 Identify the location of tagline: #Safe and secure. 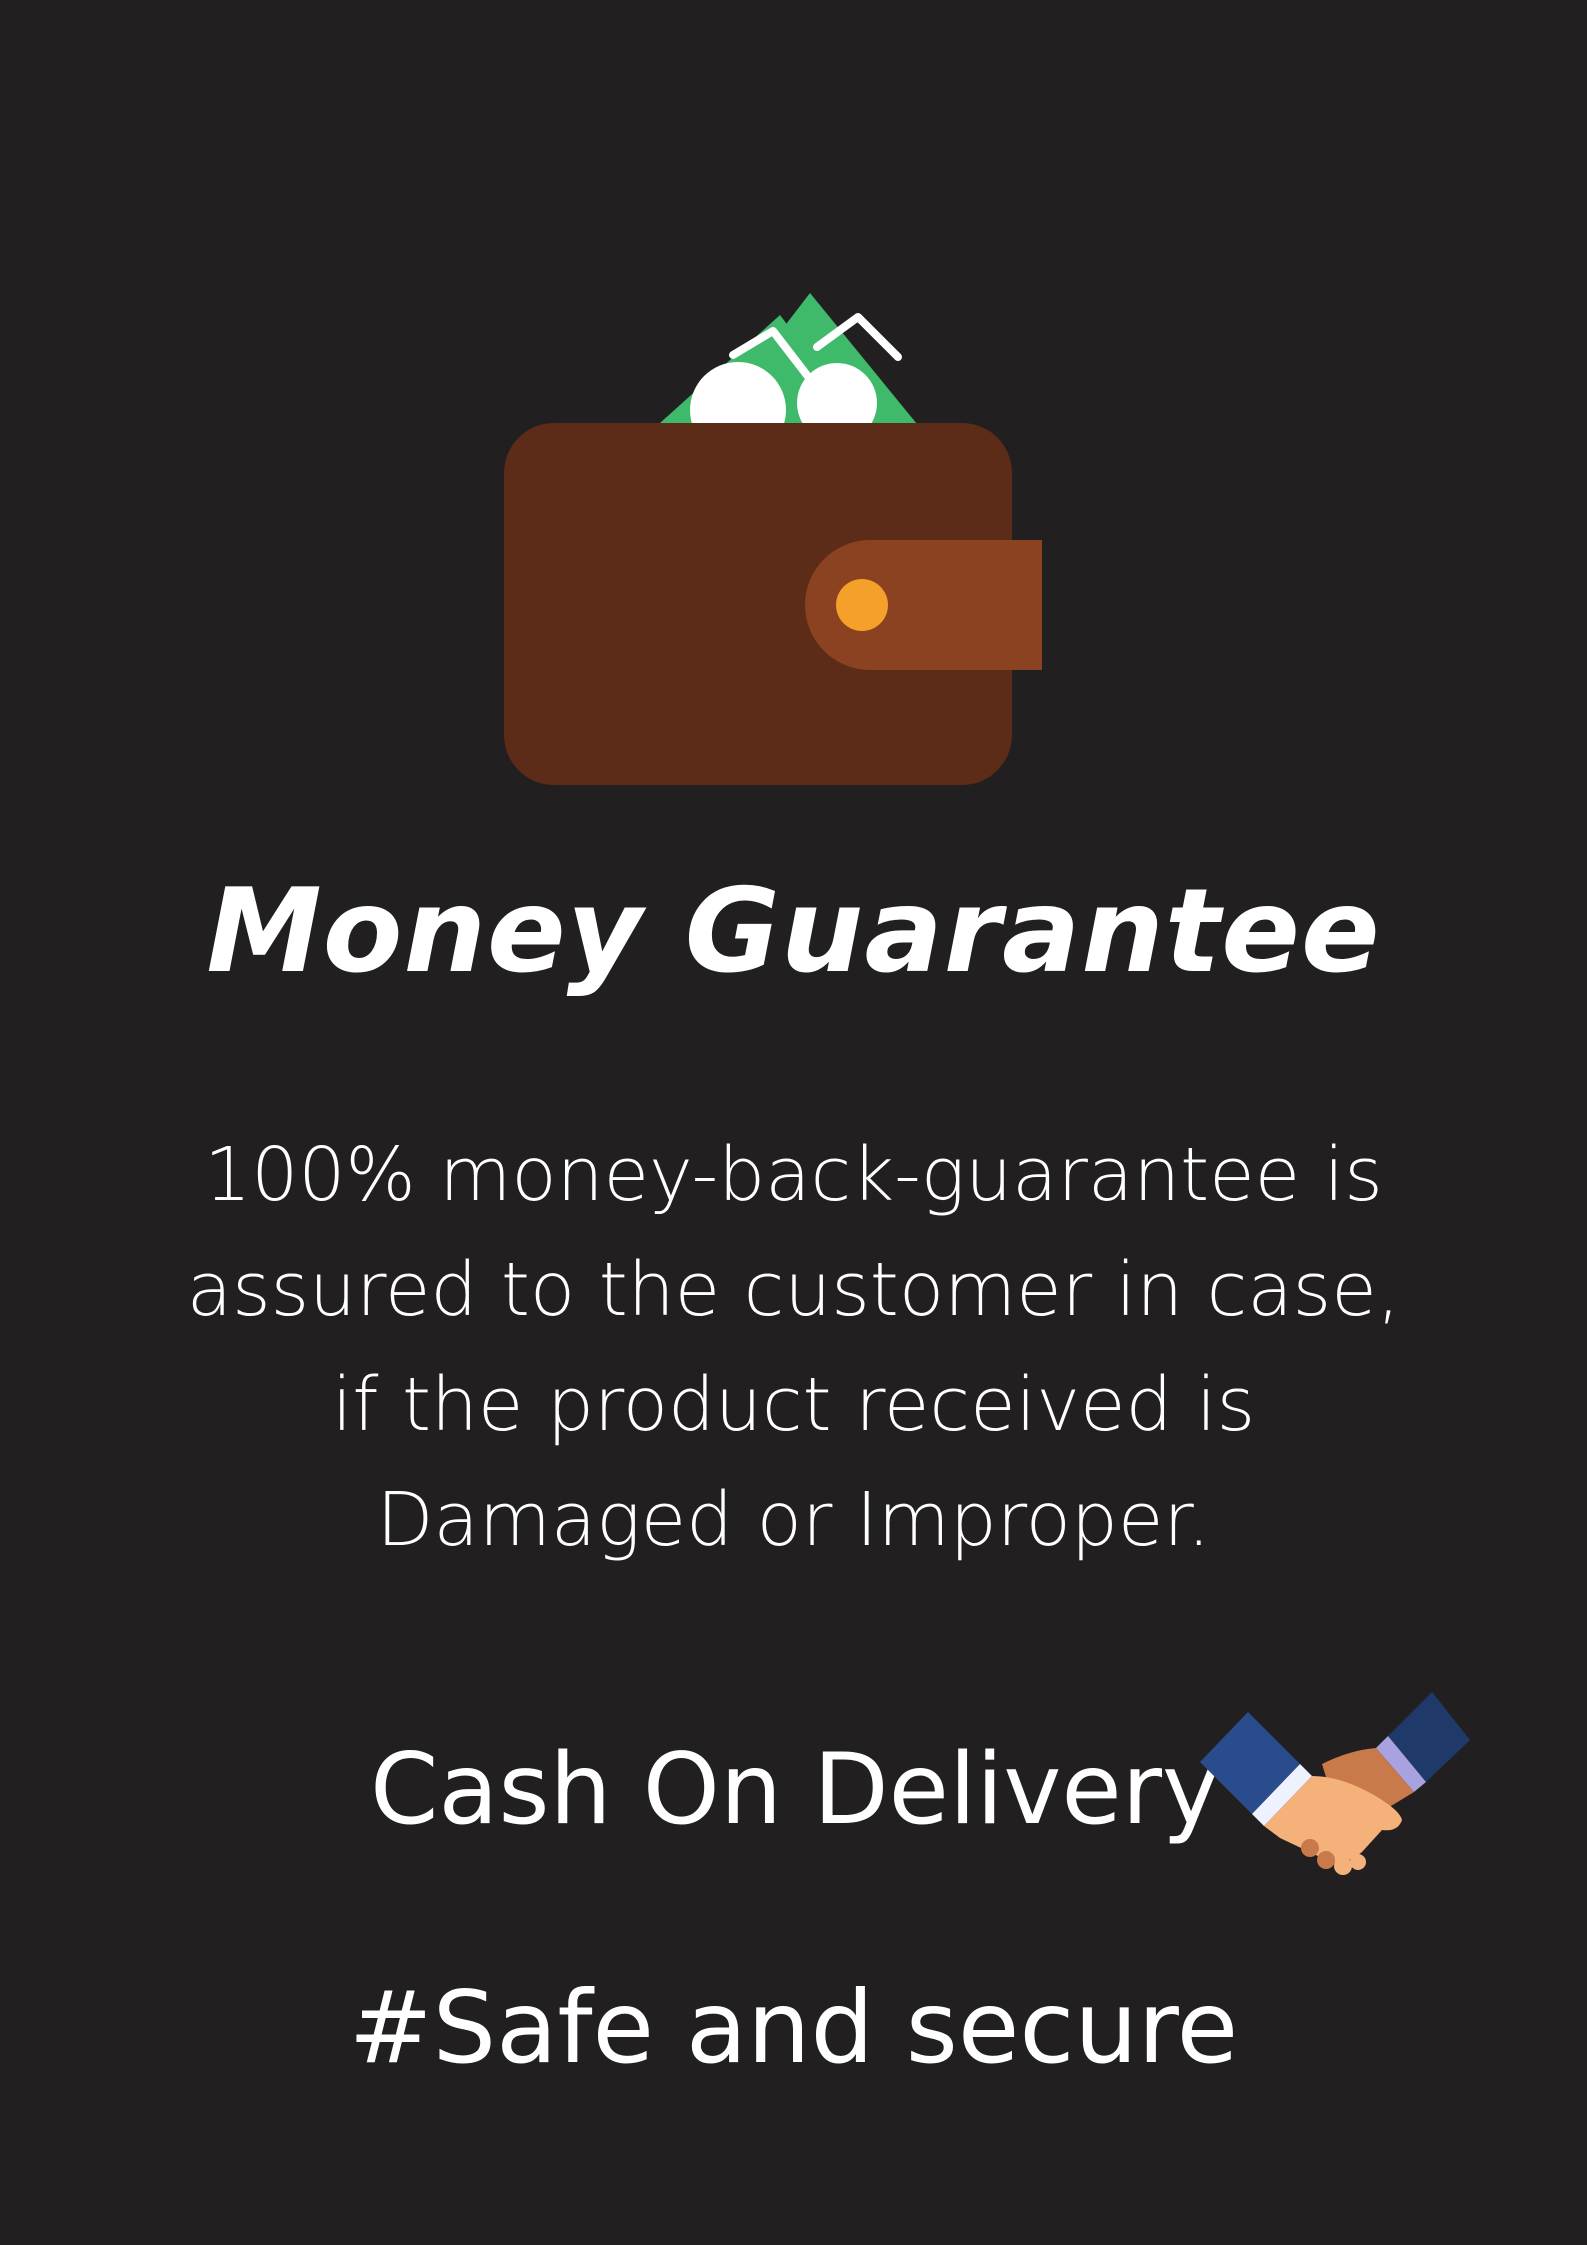
(793, 2027).